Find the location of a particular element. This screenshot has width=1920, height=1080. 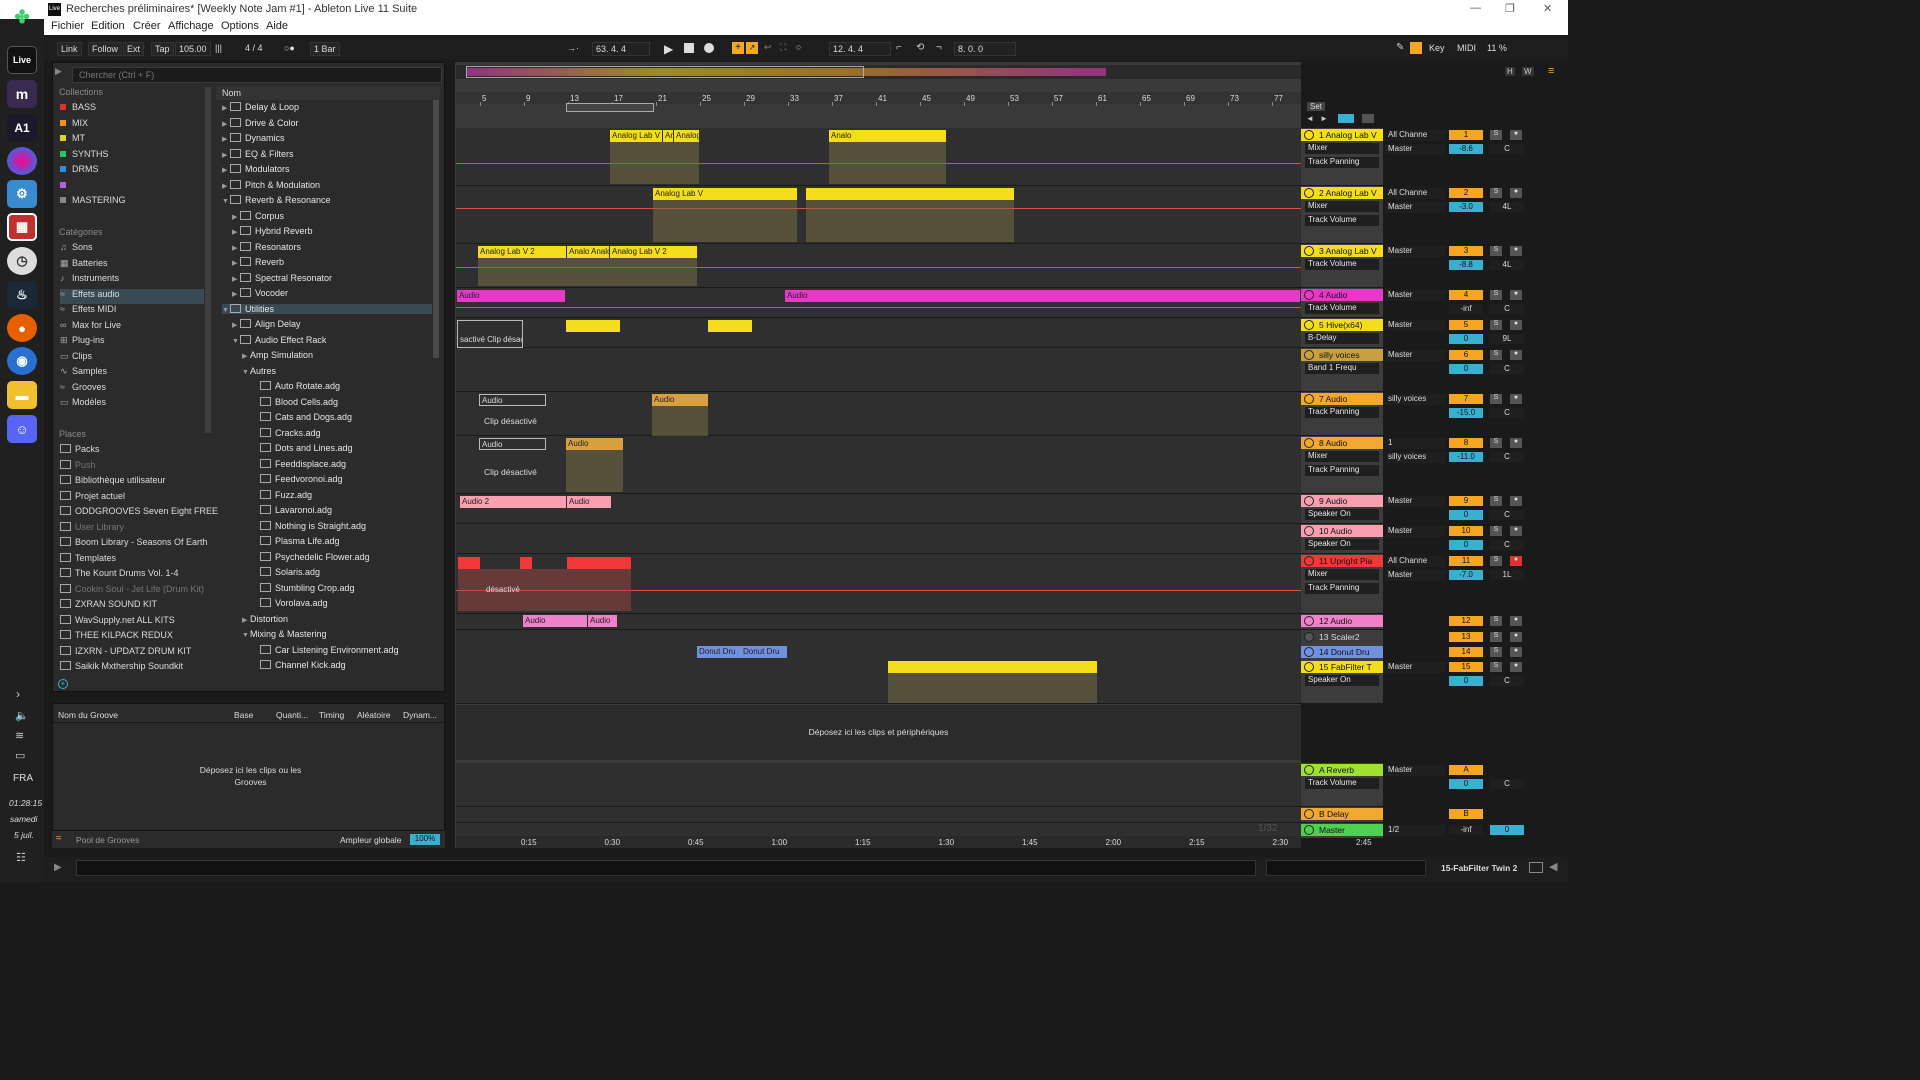

back-to-arrangement-icon: ↩ is located at coordinates (768, 47).